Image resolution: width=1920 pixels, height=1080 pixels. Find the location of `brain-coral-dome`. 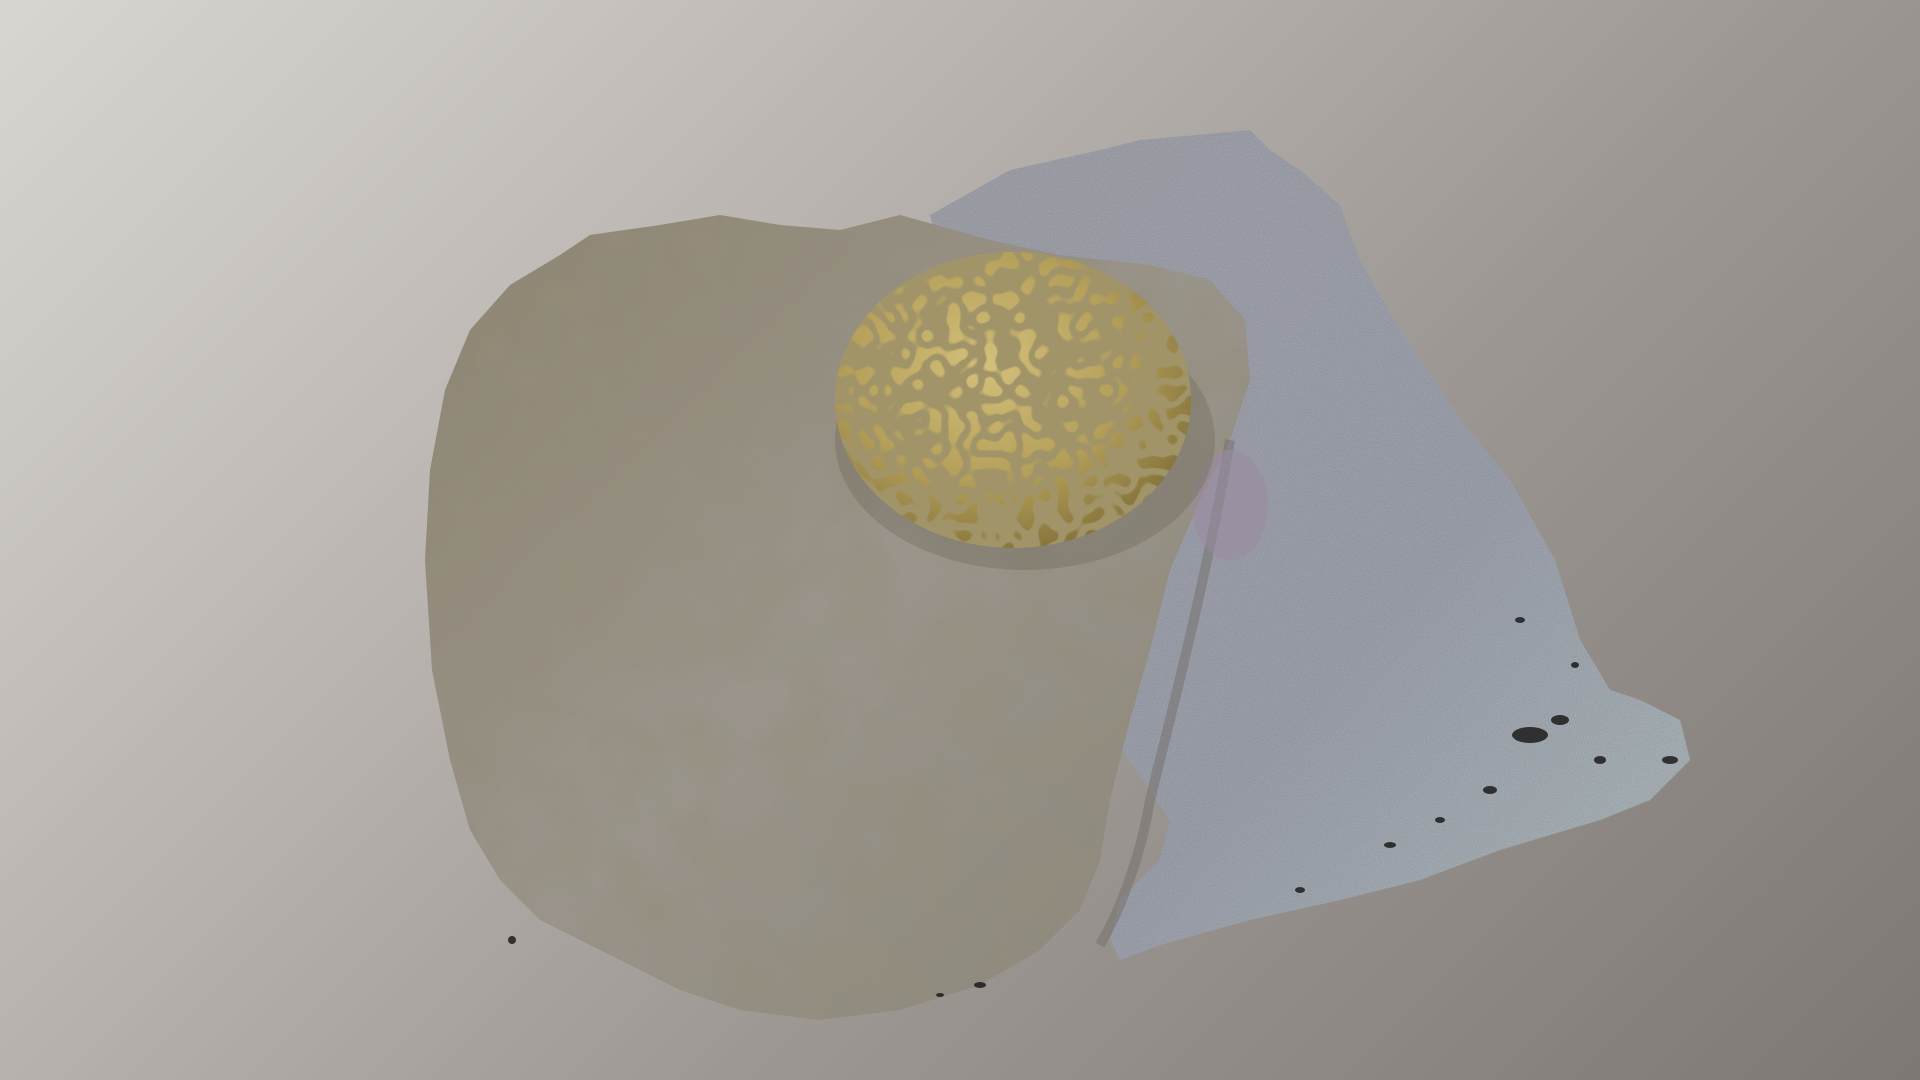

brain-coral-dome is located at coordinates (1013, 400).